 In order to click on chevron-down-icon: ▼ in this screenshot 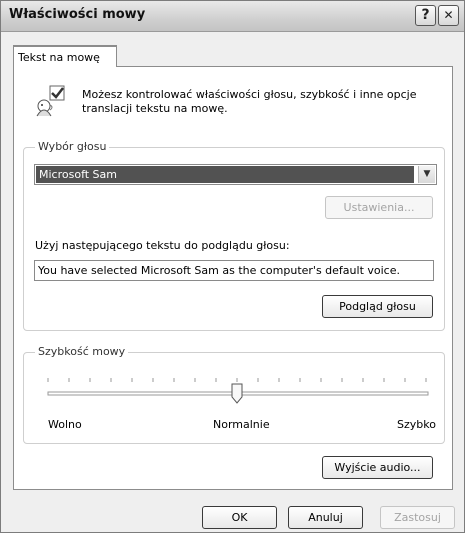, I will do `click(426, 174)`.